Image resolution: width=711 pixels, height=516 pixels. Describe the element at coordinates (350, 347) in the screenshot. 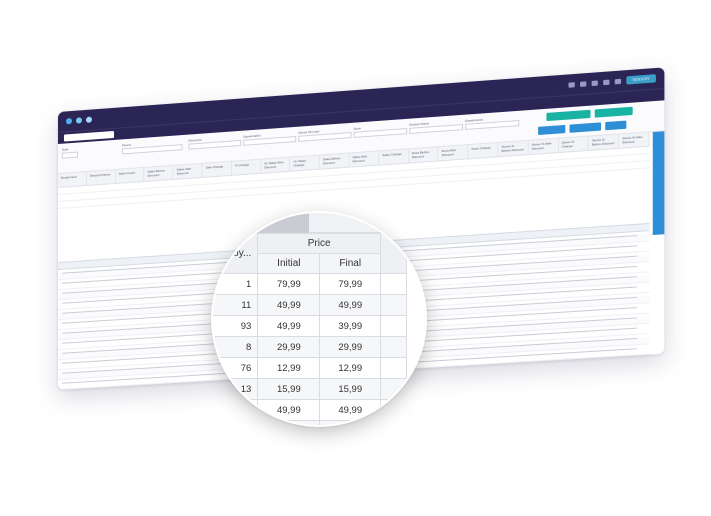

I see `final-price-cell: 29,99` at that location.